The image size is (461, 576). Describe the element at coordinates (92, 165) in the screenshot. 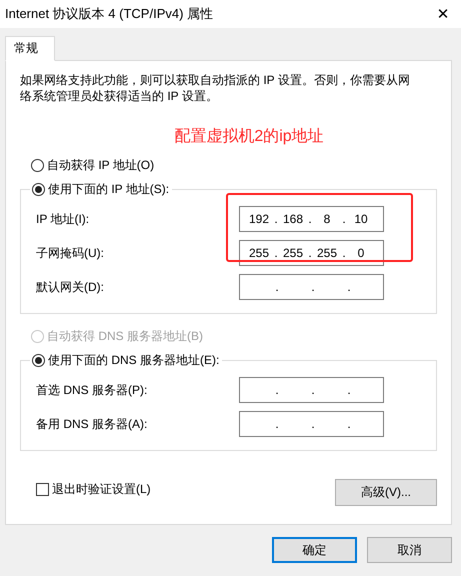

I see `radio-button: 自动获得 IP 地址(O)` at that location.